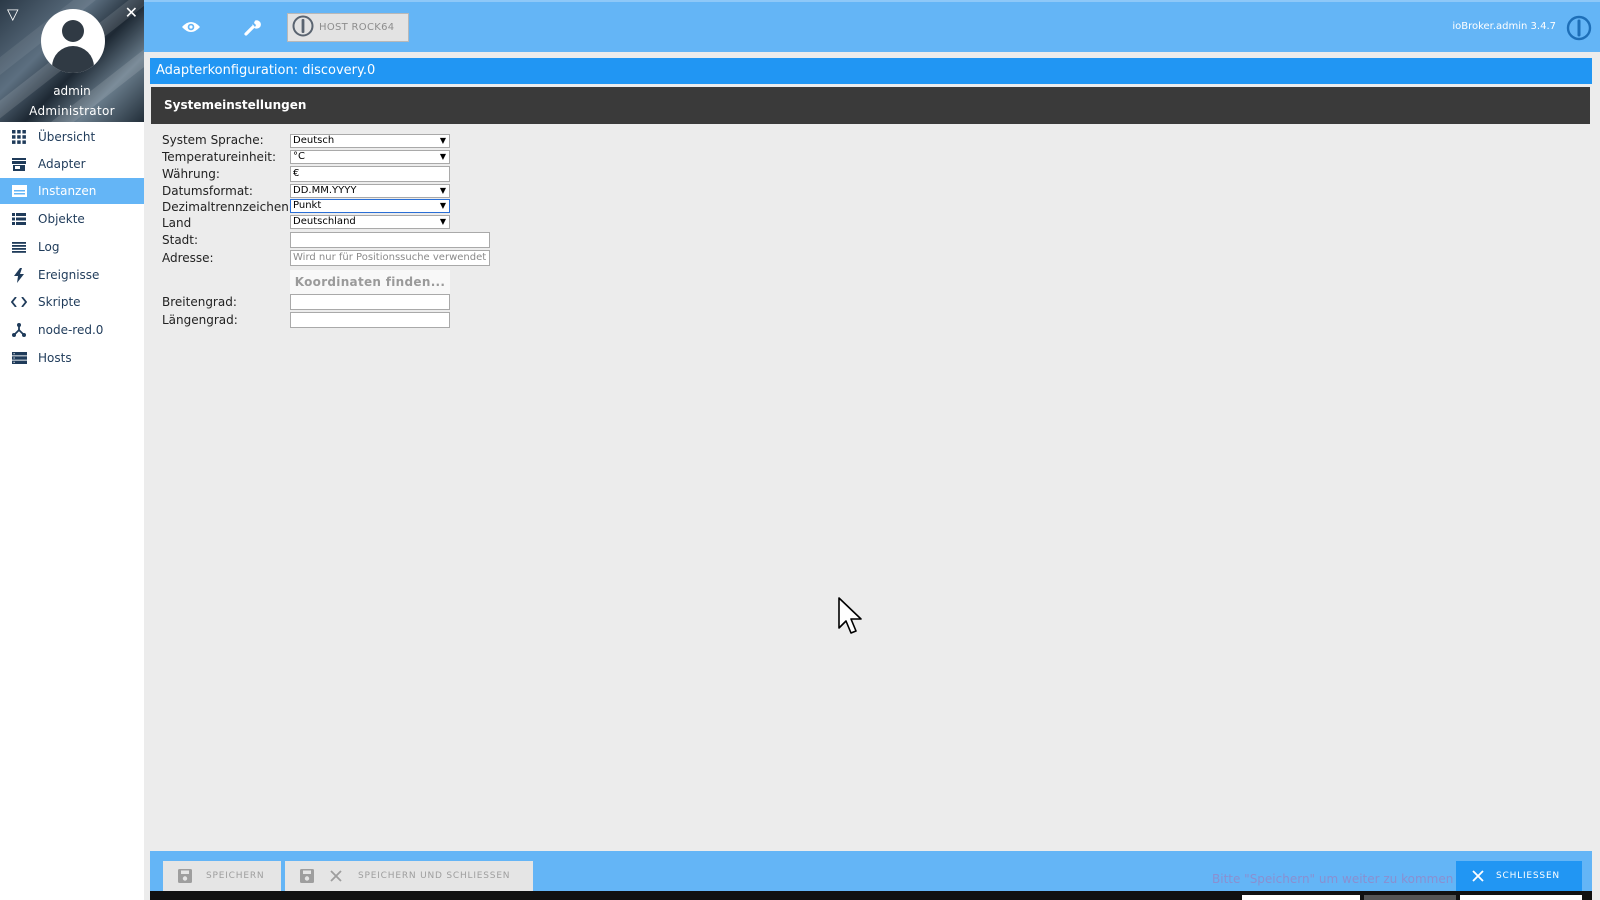  I want to click on section-header: Systemeinstellungen, so click(870, 105).